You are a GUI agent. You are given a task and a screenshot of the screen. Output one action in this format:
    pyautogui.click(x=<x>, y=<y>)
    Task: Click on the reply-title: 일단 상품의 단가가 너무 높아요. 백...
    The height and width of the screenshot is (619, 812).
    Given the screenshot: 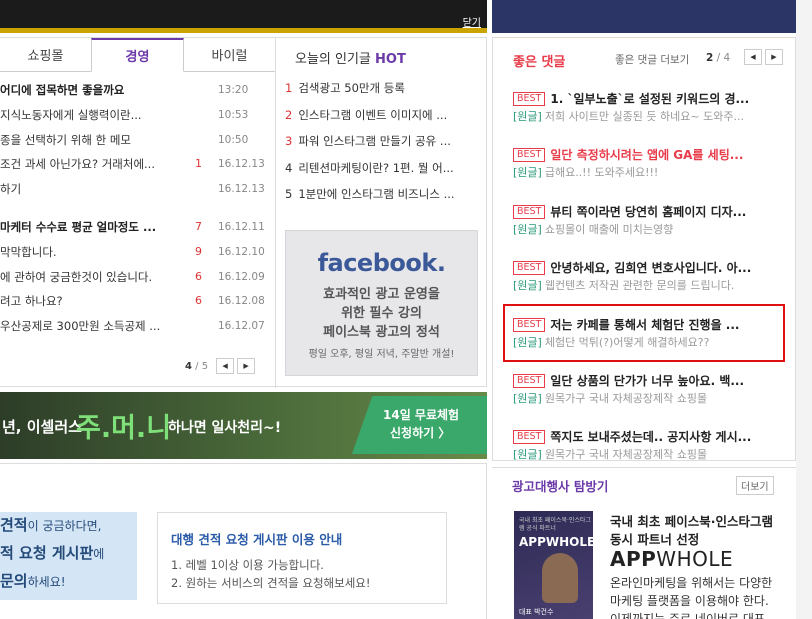 What is the action you would take?
    pyautogui.click(x=647, y=380)
    